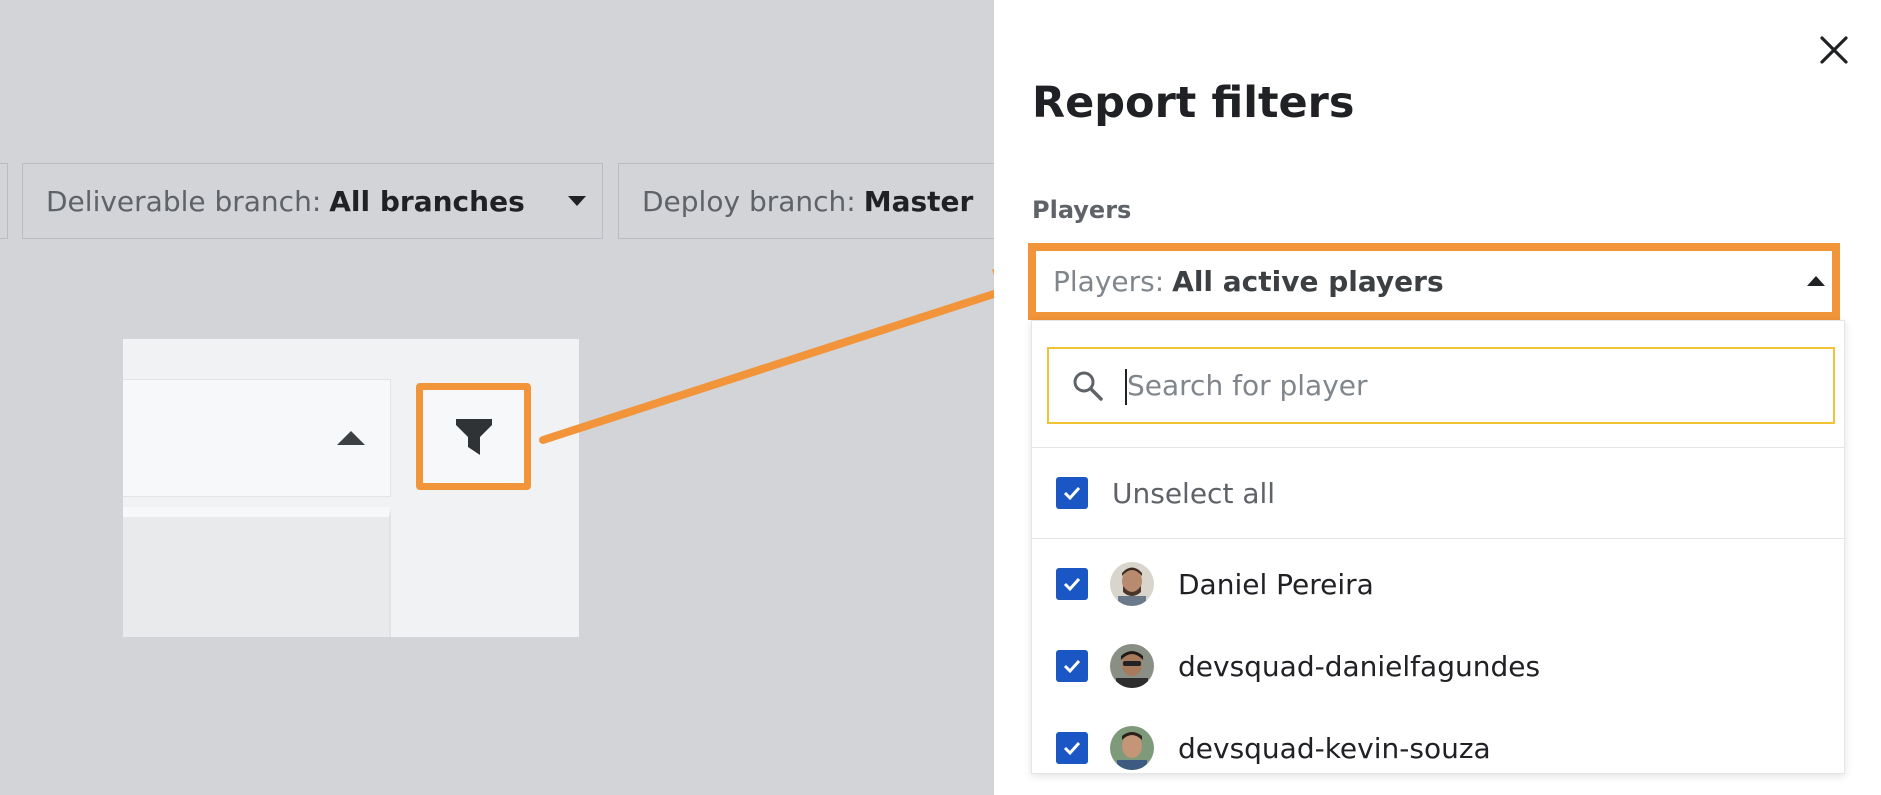 The height and width of the screenshot is (795, 1881). I want to click on unselect-all-checkbox, so click(1072, 493).